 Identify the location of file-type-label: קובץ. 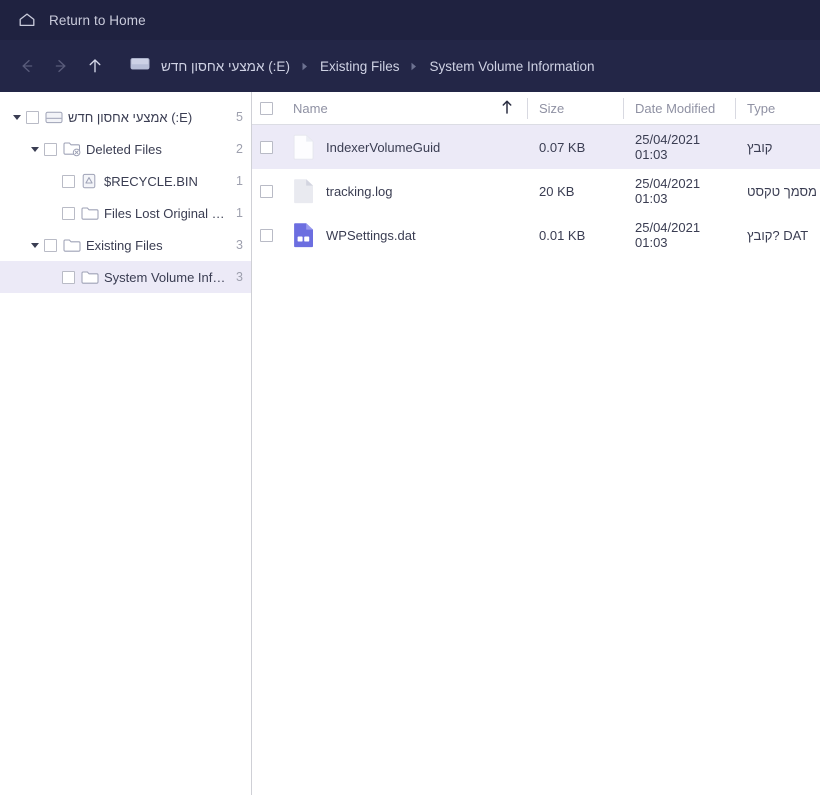
(760, 147).